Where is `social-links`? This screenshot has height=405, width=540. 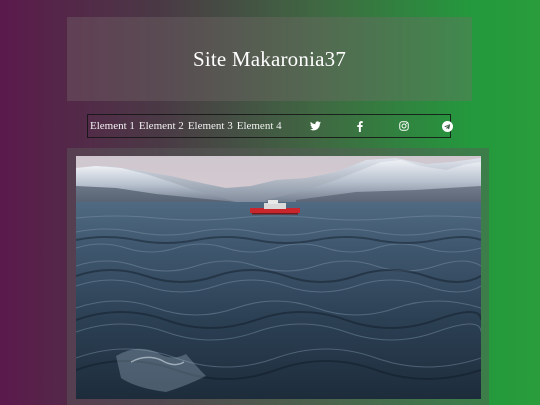
social-links is located at coordinates (382, 126).